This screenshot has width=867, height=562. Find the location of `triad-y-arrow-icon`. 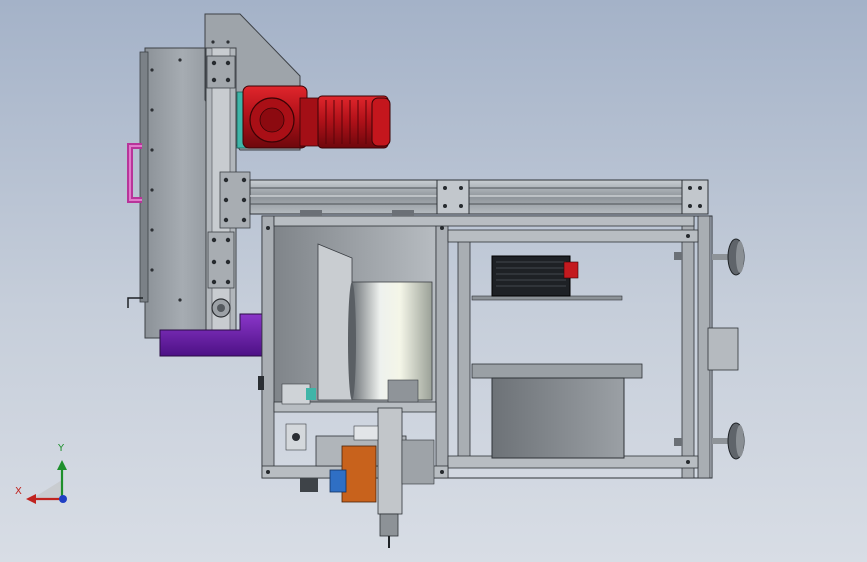

triad-y-arrow-icon is located at coordinates (62, 465).